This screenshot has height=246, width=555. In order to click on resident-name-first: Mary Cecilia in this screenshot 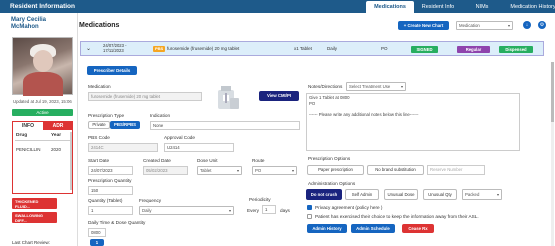, I will do `click(29, 20)`.